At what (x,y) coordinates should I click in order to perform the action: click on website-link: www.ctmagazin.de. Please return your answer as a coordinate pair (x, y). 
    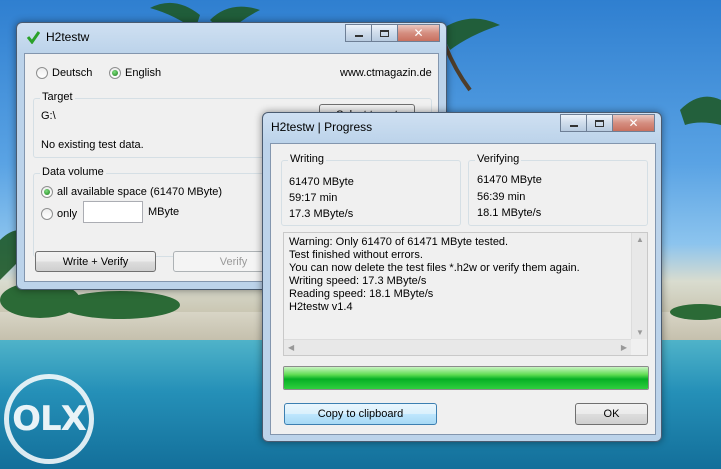
    Looking at the image, I should click on (386, 73).